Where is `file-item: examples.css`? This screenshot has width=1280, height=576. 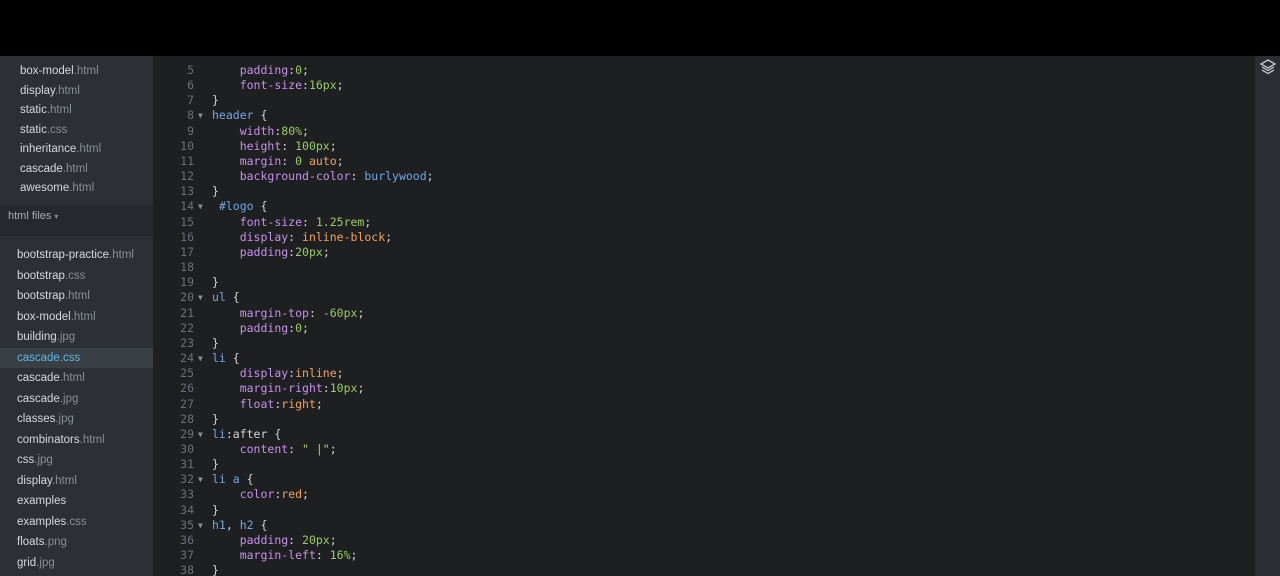
file-item: examples.css is located at coordinates (52, 522).